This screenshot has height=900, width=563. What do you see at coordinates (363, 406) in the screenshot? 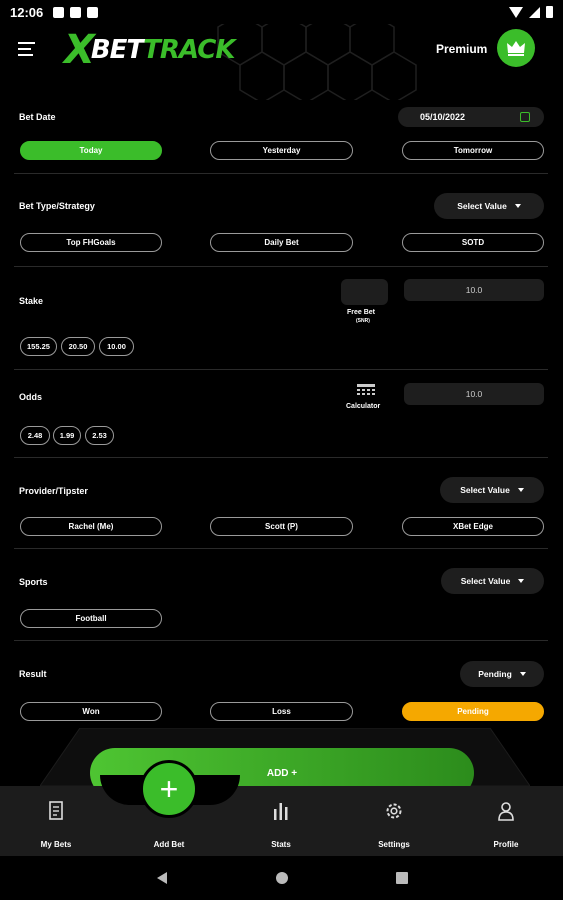
I see `calculator-label: Calculator` at bounding box center [363, 406].